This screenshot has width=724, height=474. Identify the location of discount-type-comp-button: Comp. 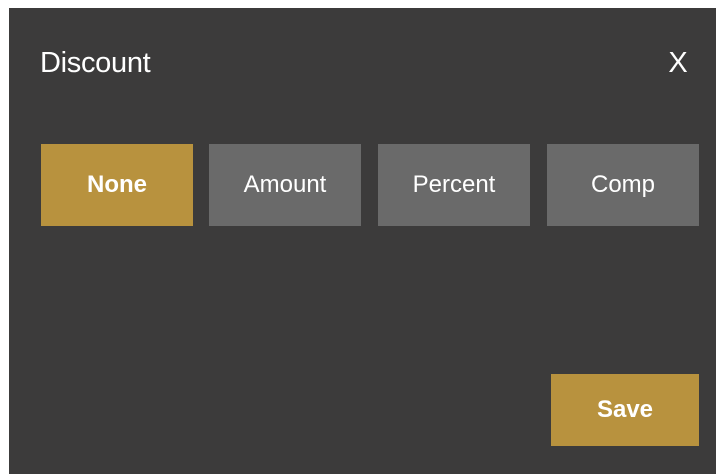
(623, 185).